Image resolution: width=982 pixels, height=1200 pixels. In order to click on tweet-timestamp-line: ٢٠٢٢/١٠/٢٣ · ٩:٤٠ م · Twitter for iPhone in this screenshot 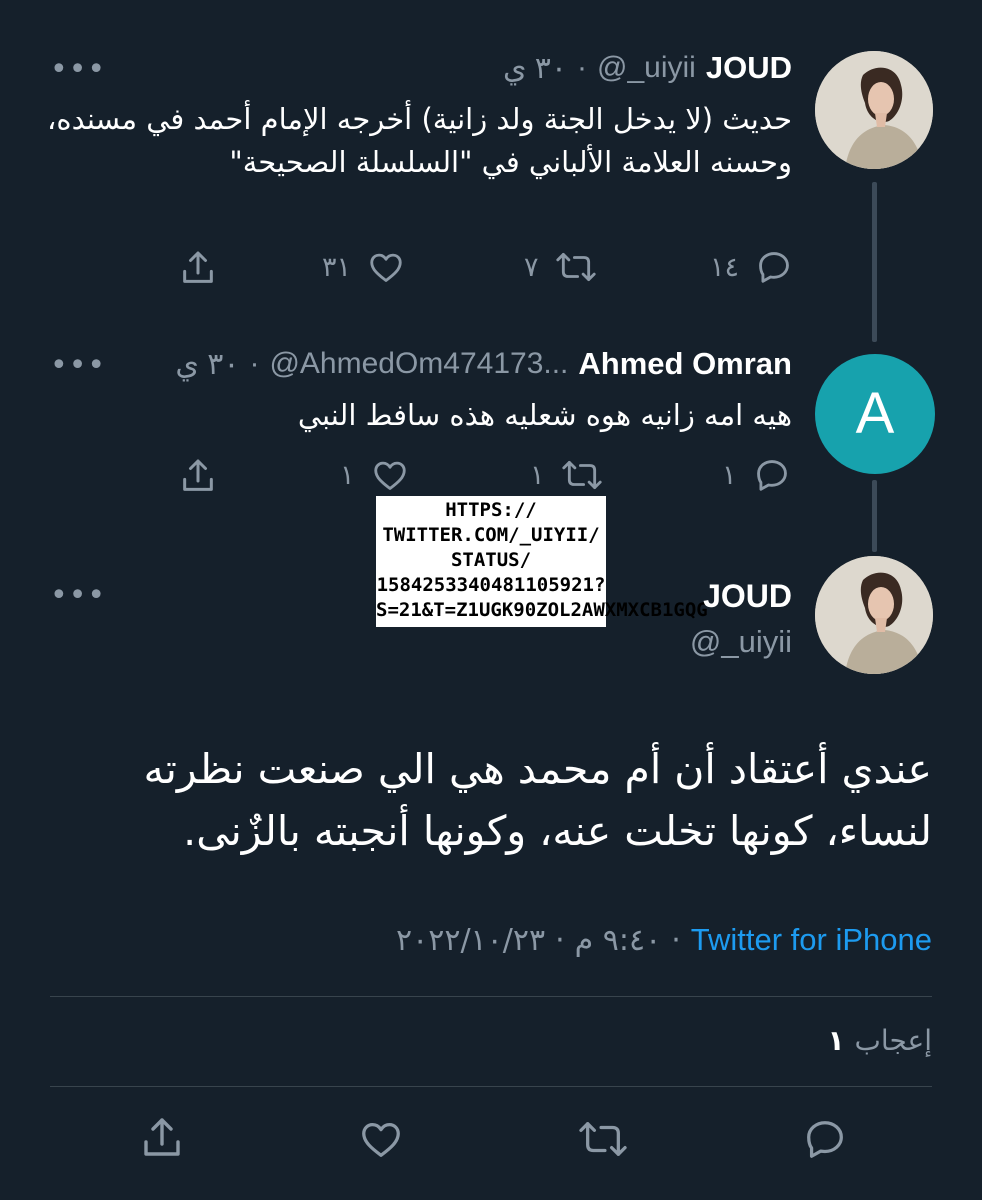, I will do `click(664, 940)`.